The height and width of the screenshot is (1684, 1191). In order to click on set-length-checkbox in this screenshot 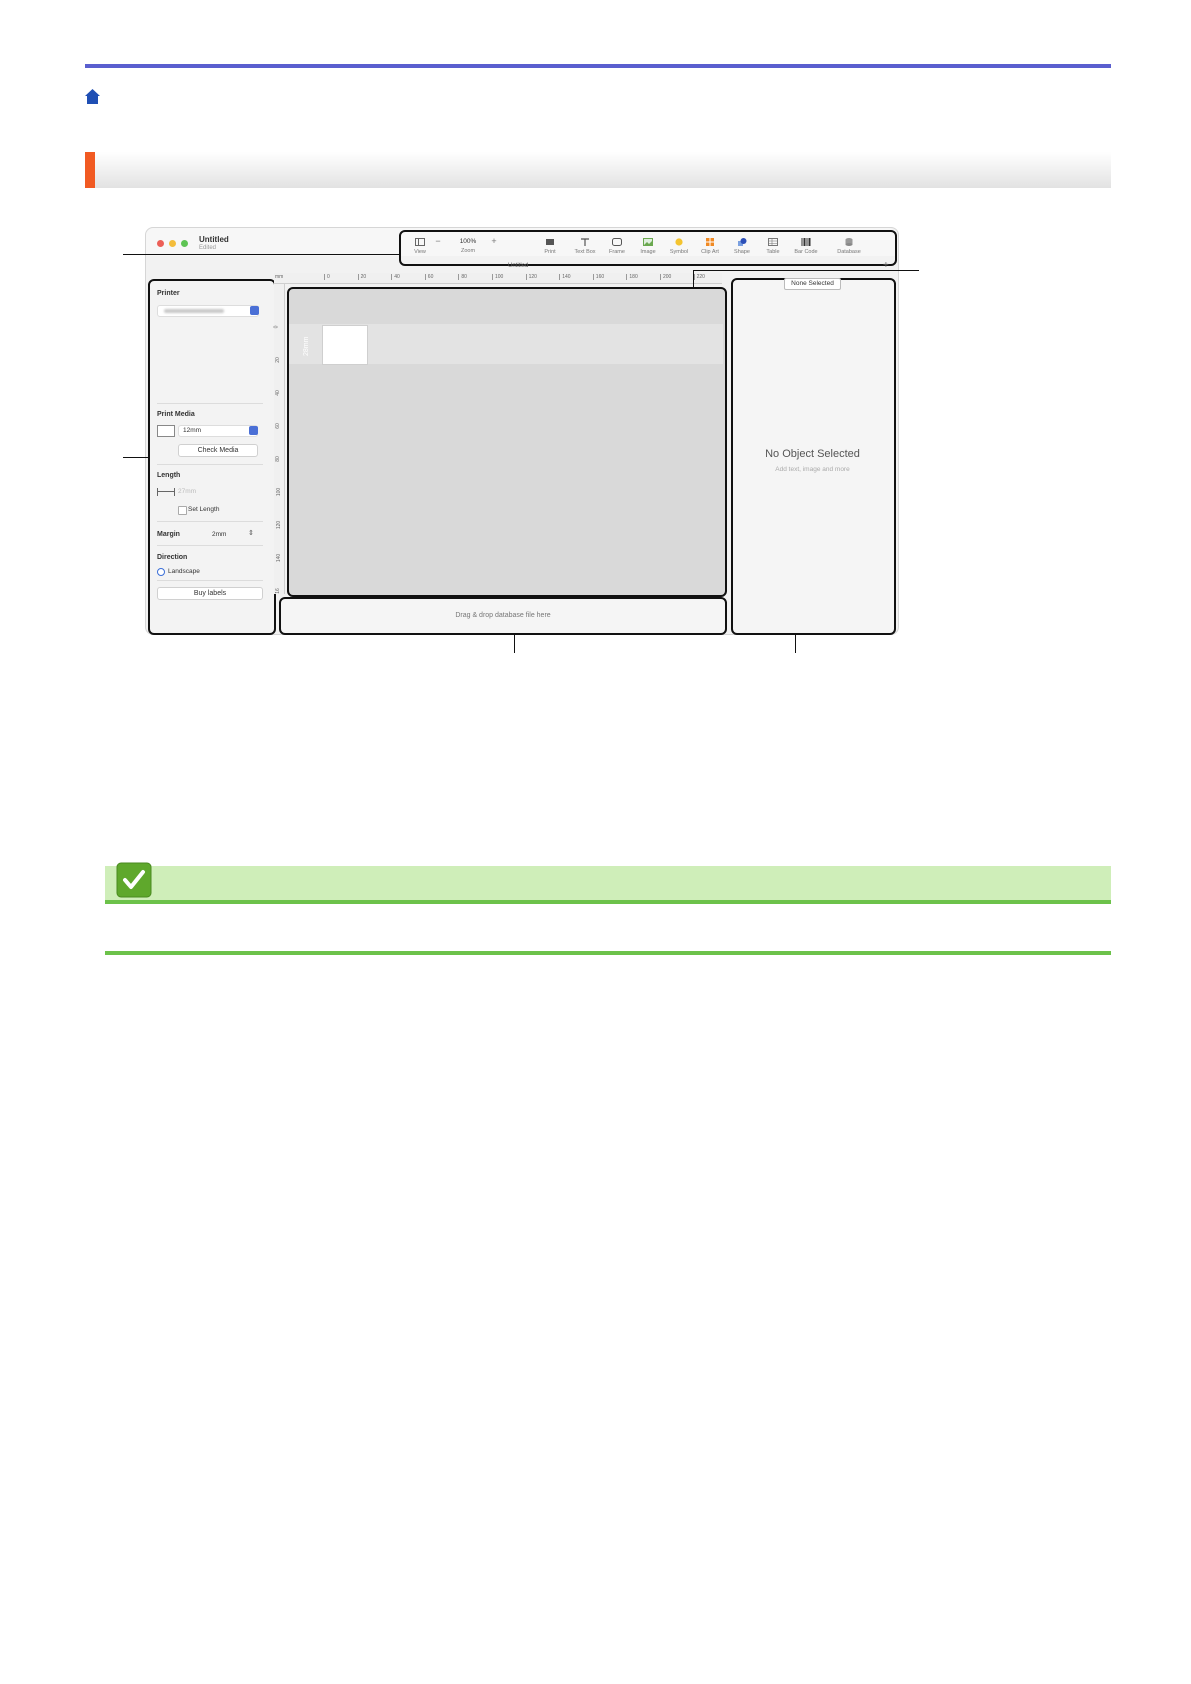, I will do `click(182, 510)`.